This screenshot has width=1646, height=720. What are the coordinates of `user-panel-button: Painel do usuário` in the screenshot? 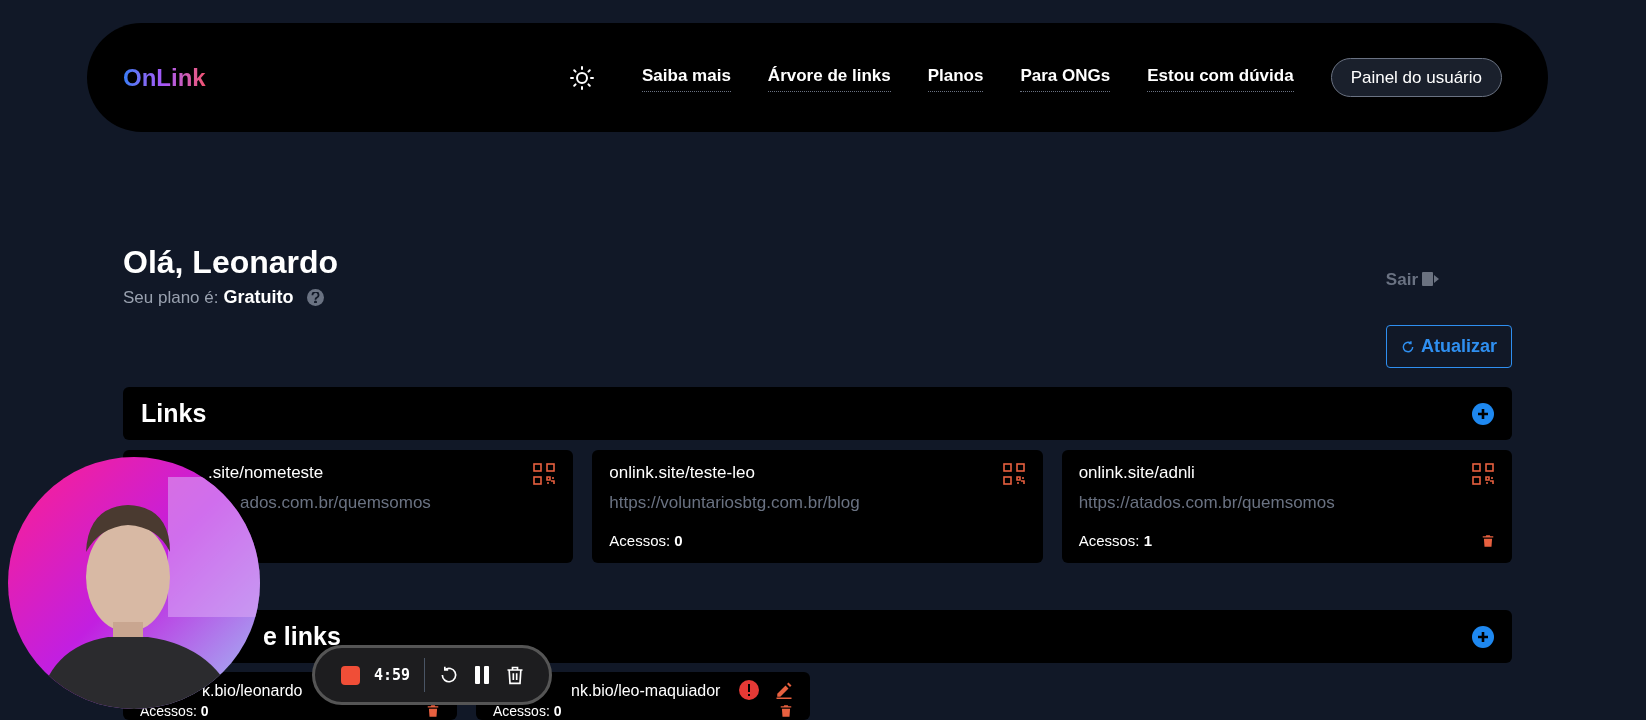 It's located at (1416, 77).